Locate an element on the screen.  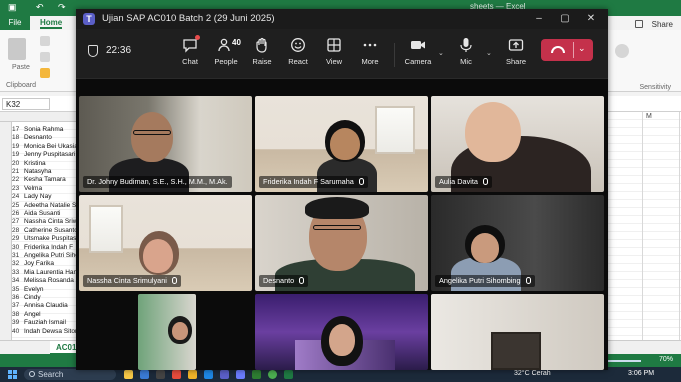
spreadsheet-row: 22 Kesha Tamara is located at coordinates (39, 180).